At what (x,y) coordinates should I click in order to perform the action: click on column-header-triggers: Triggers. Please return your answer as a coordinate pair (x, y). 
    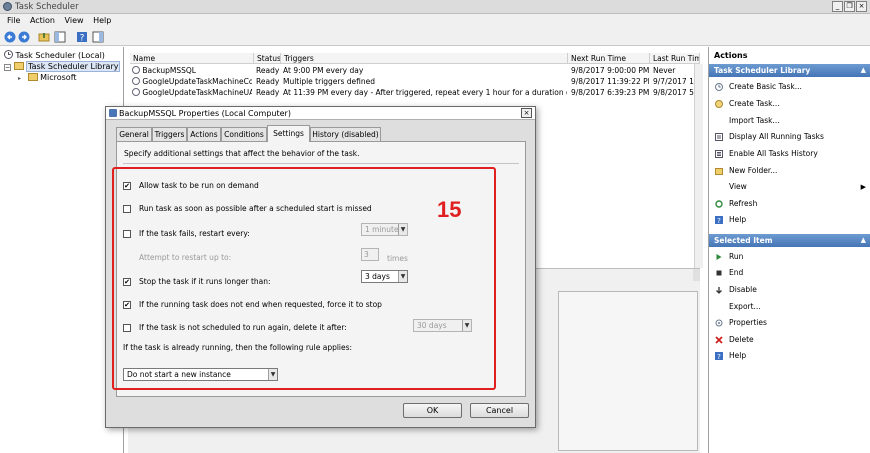
    Looking at the image, I should click on (424, 58).